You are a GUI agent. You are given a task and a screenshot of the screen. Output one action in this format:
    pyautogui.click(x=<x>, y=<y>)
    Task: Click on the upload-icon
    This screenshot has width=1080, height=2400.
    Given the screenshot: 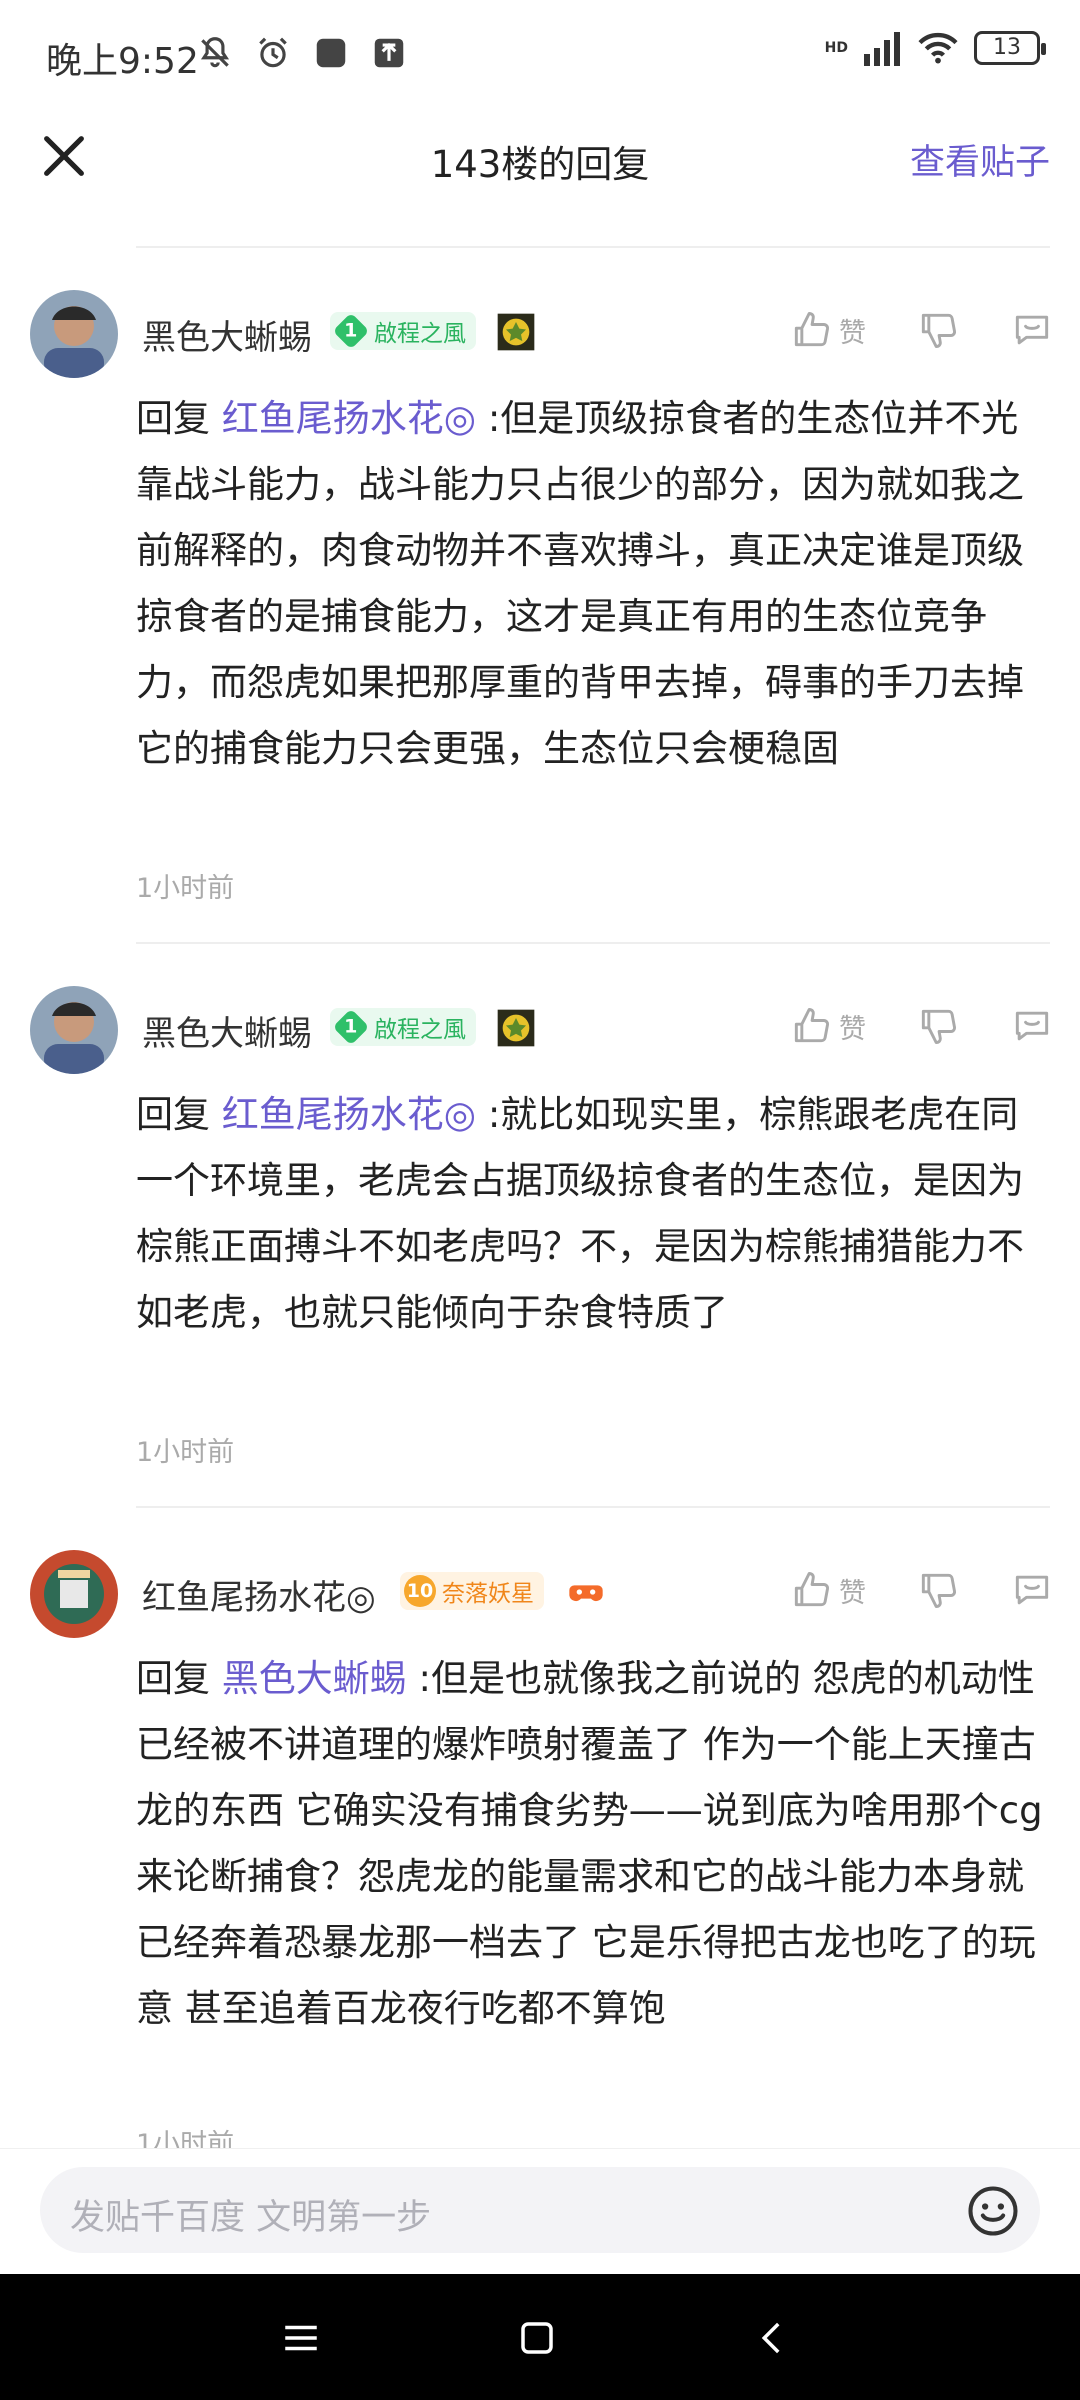 What is the action you would take?
    pyautogui.click(x=389, y=53)
    